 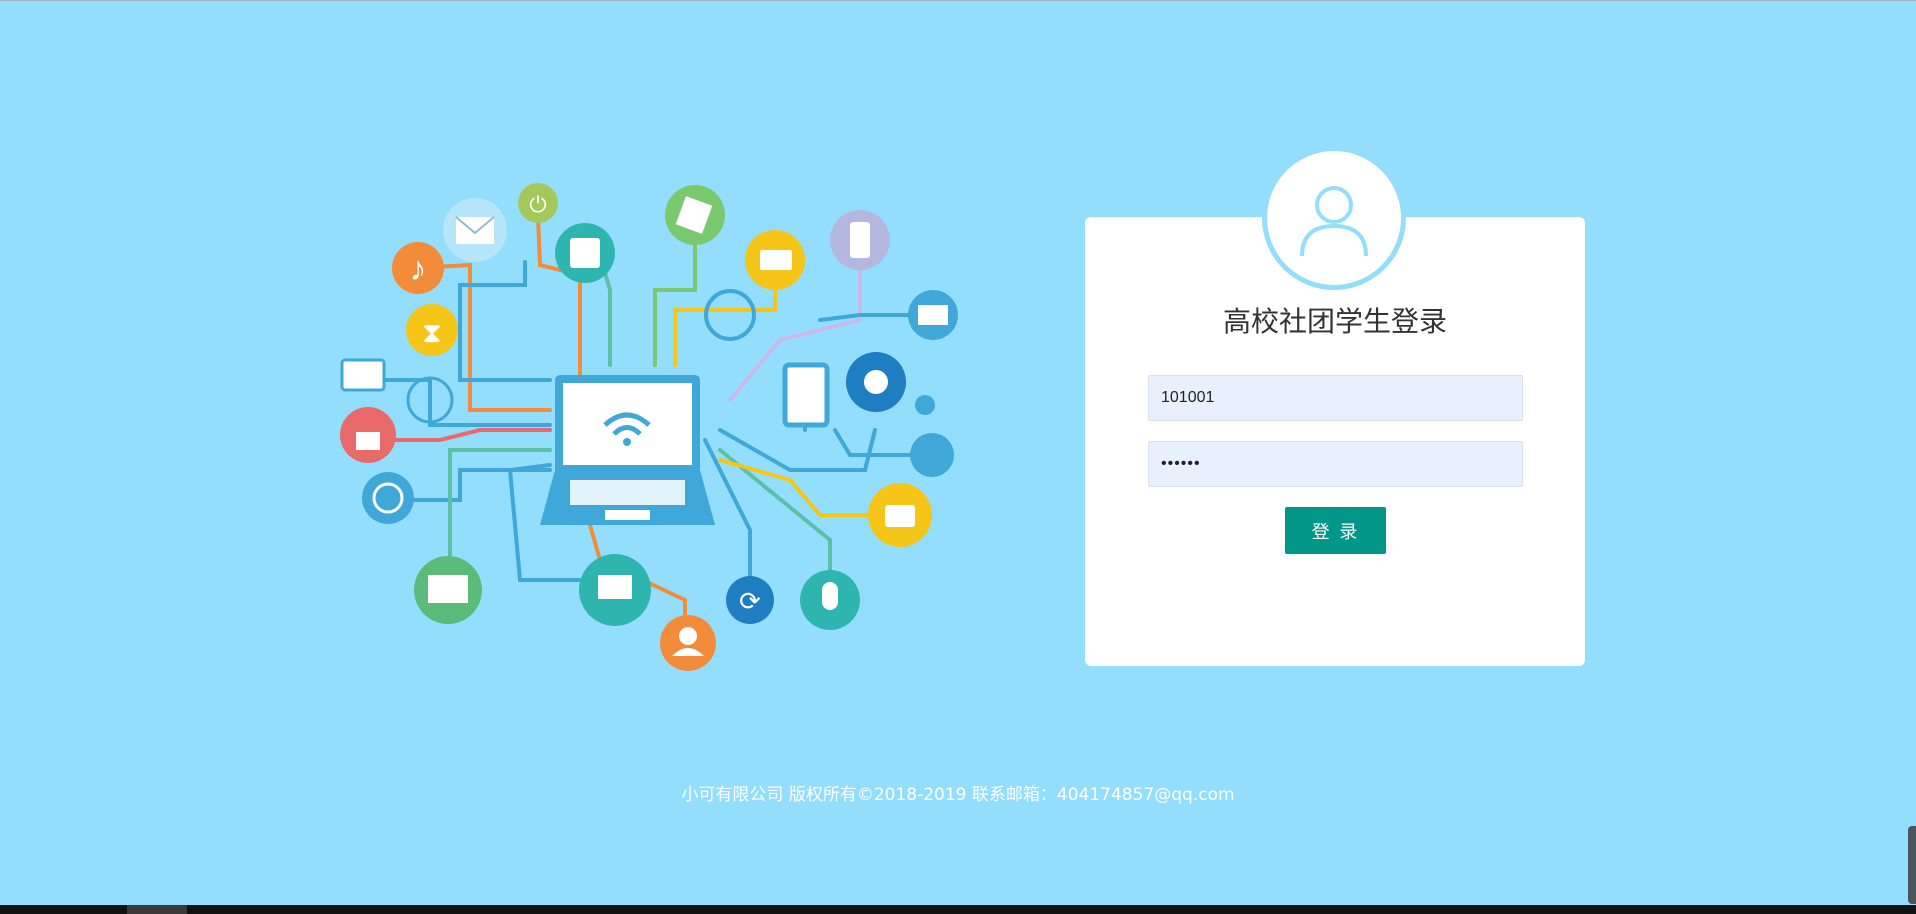 What do you see at coordinates (157, 909) in the screenshot?
I see `bottom-tab` at bounding box center [157, 909].